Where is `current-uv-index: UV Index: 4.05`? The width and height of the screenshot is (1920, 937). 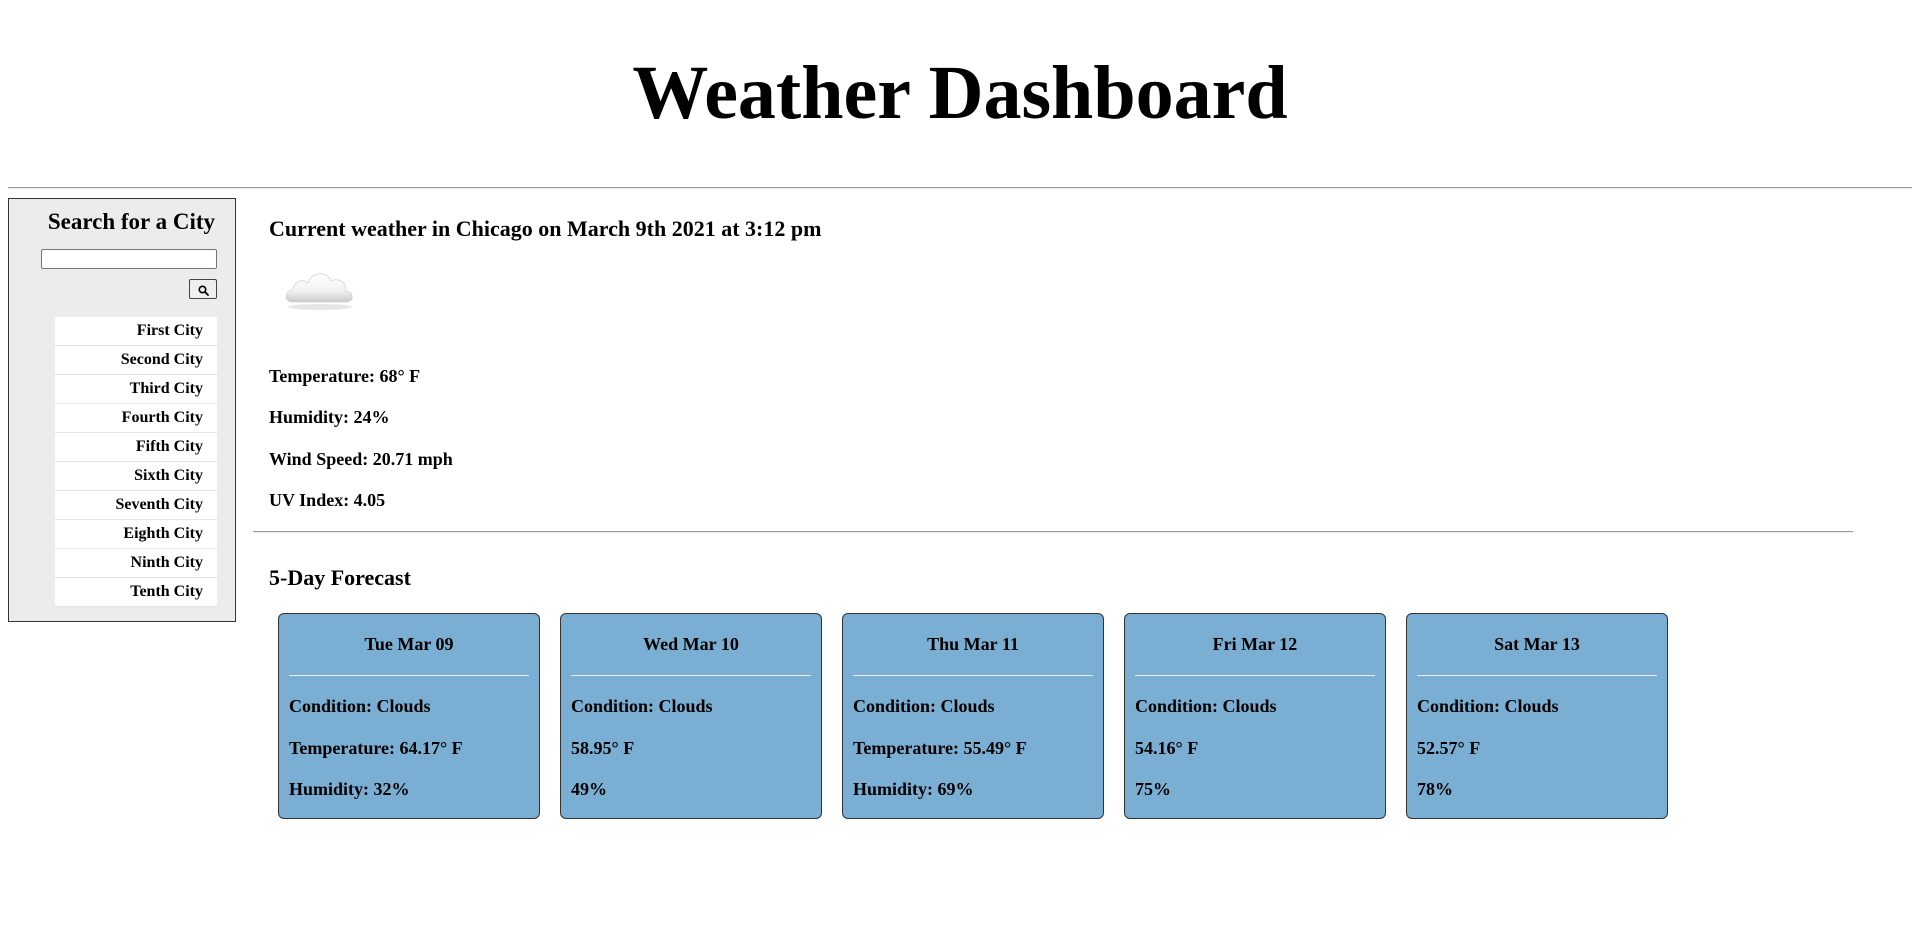 current-uv-index: UV Index: 4.05 is located at coordinates (327, 500).